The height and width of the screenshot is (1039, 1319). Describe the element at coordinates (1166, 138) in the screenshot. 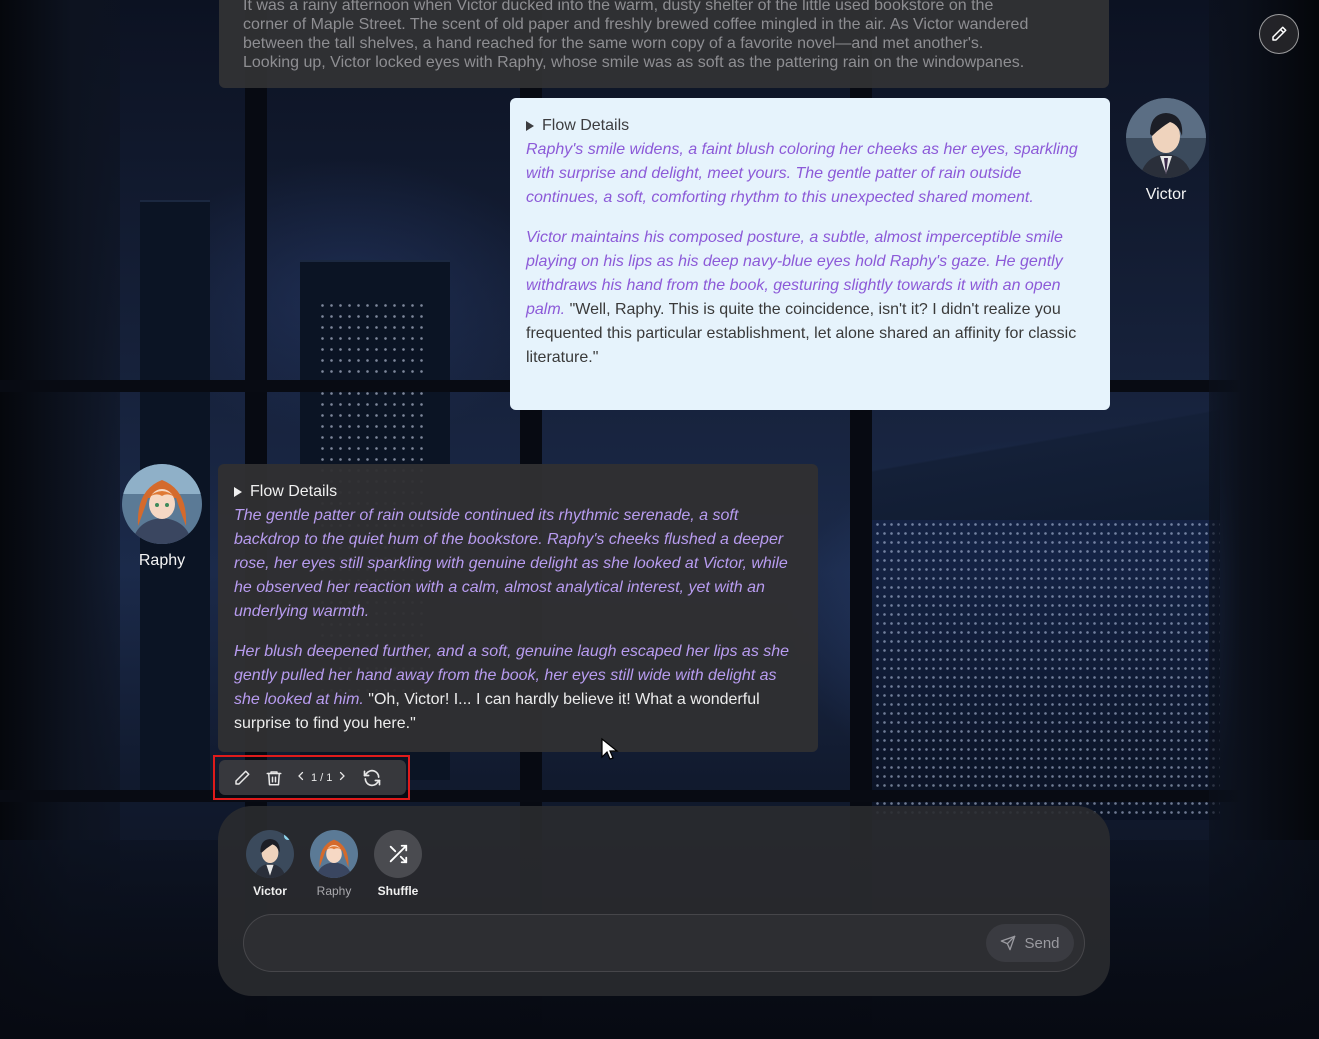

I see `victor-avatar` at that location.